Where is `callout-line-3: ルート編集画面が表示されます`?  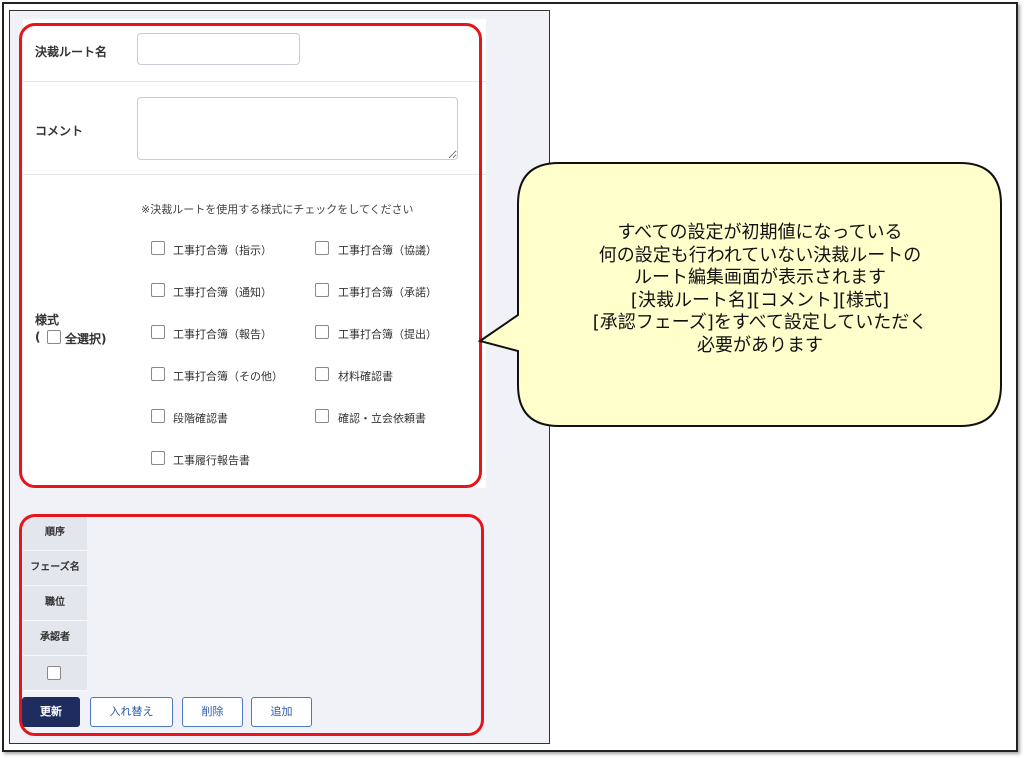
callout-line-3: ルート編集画面が表示されます is located at coordinates (760, 277).